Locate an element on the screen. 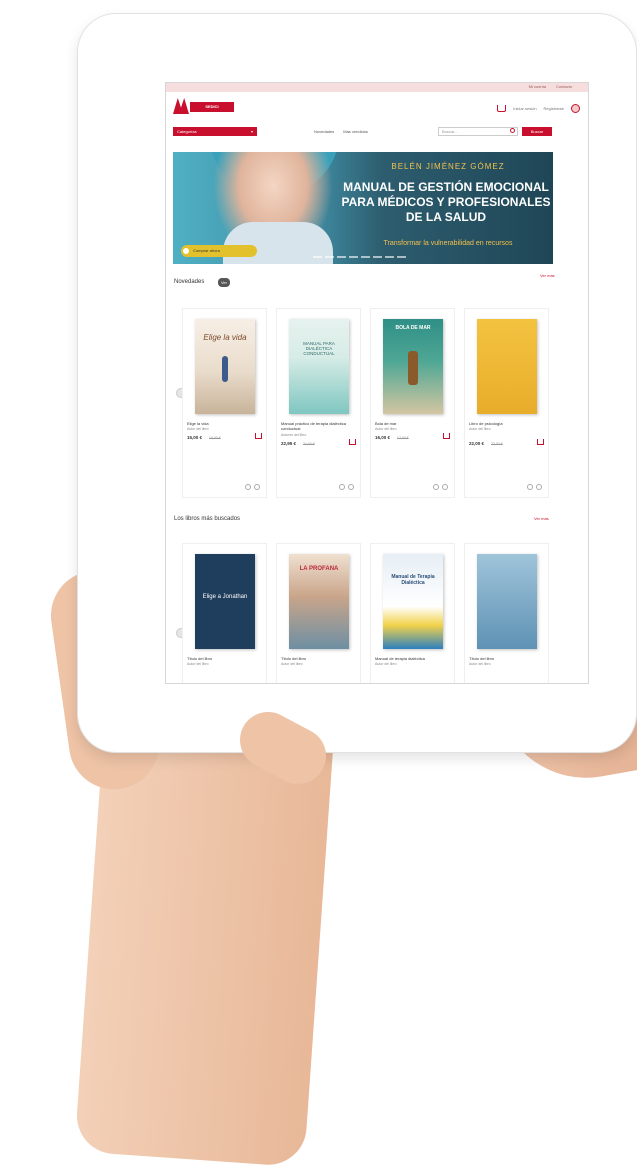  nav-links: Novedades Más vendidos is located at coordinates (341, 131).